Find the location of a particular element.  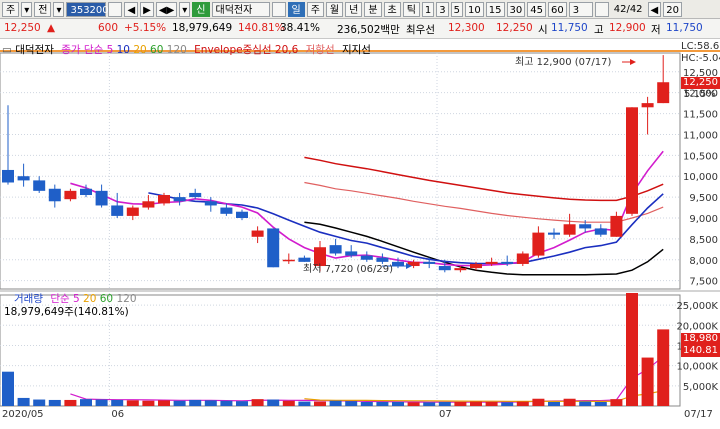

period-minute-button: 분 is located at coordinates (373, 9).